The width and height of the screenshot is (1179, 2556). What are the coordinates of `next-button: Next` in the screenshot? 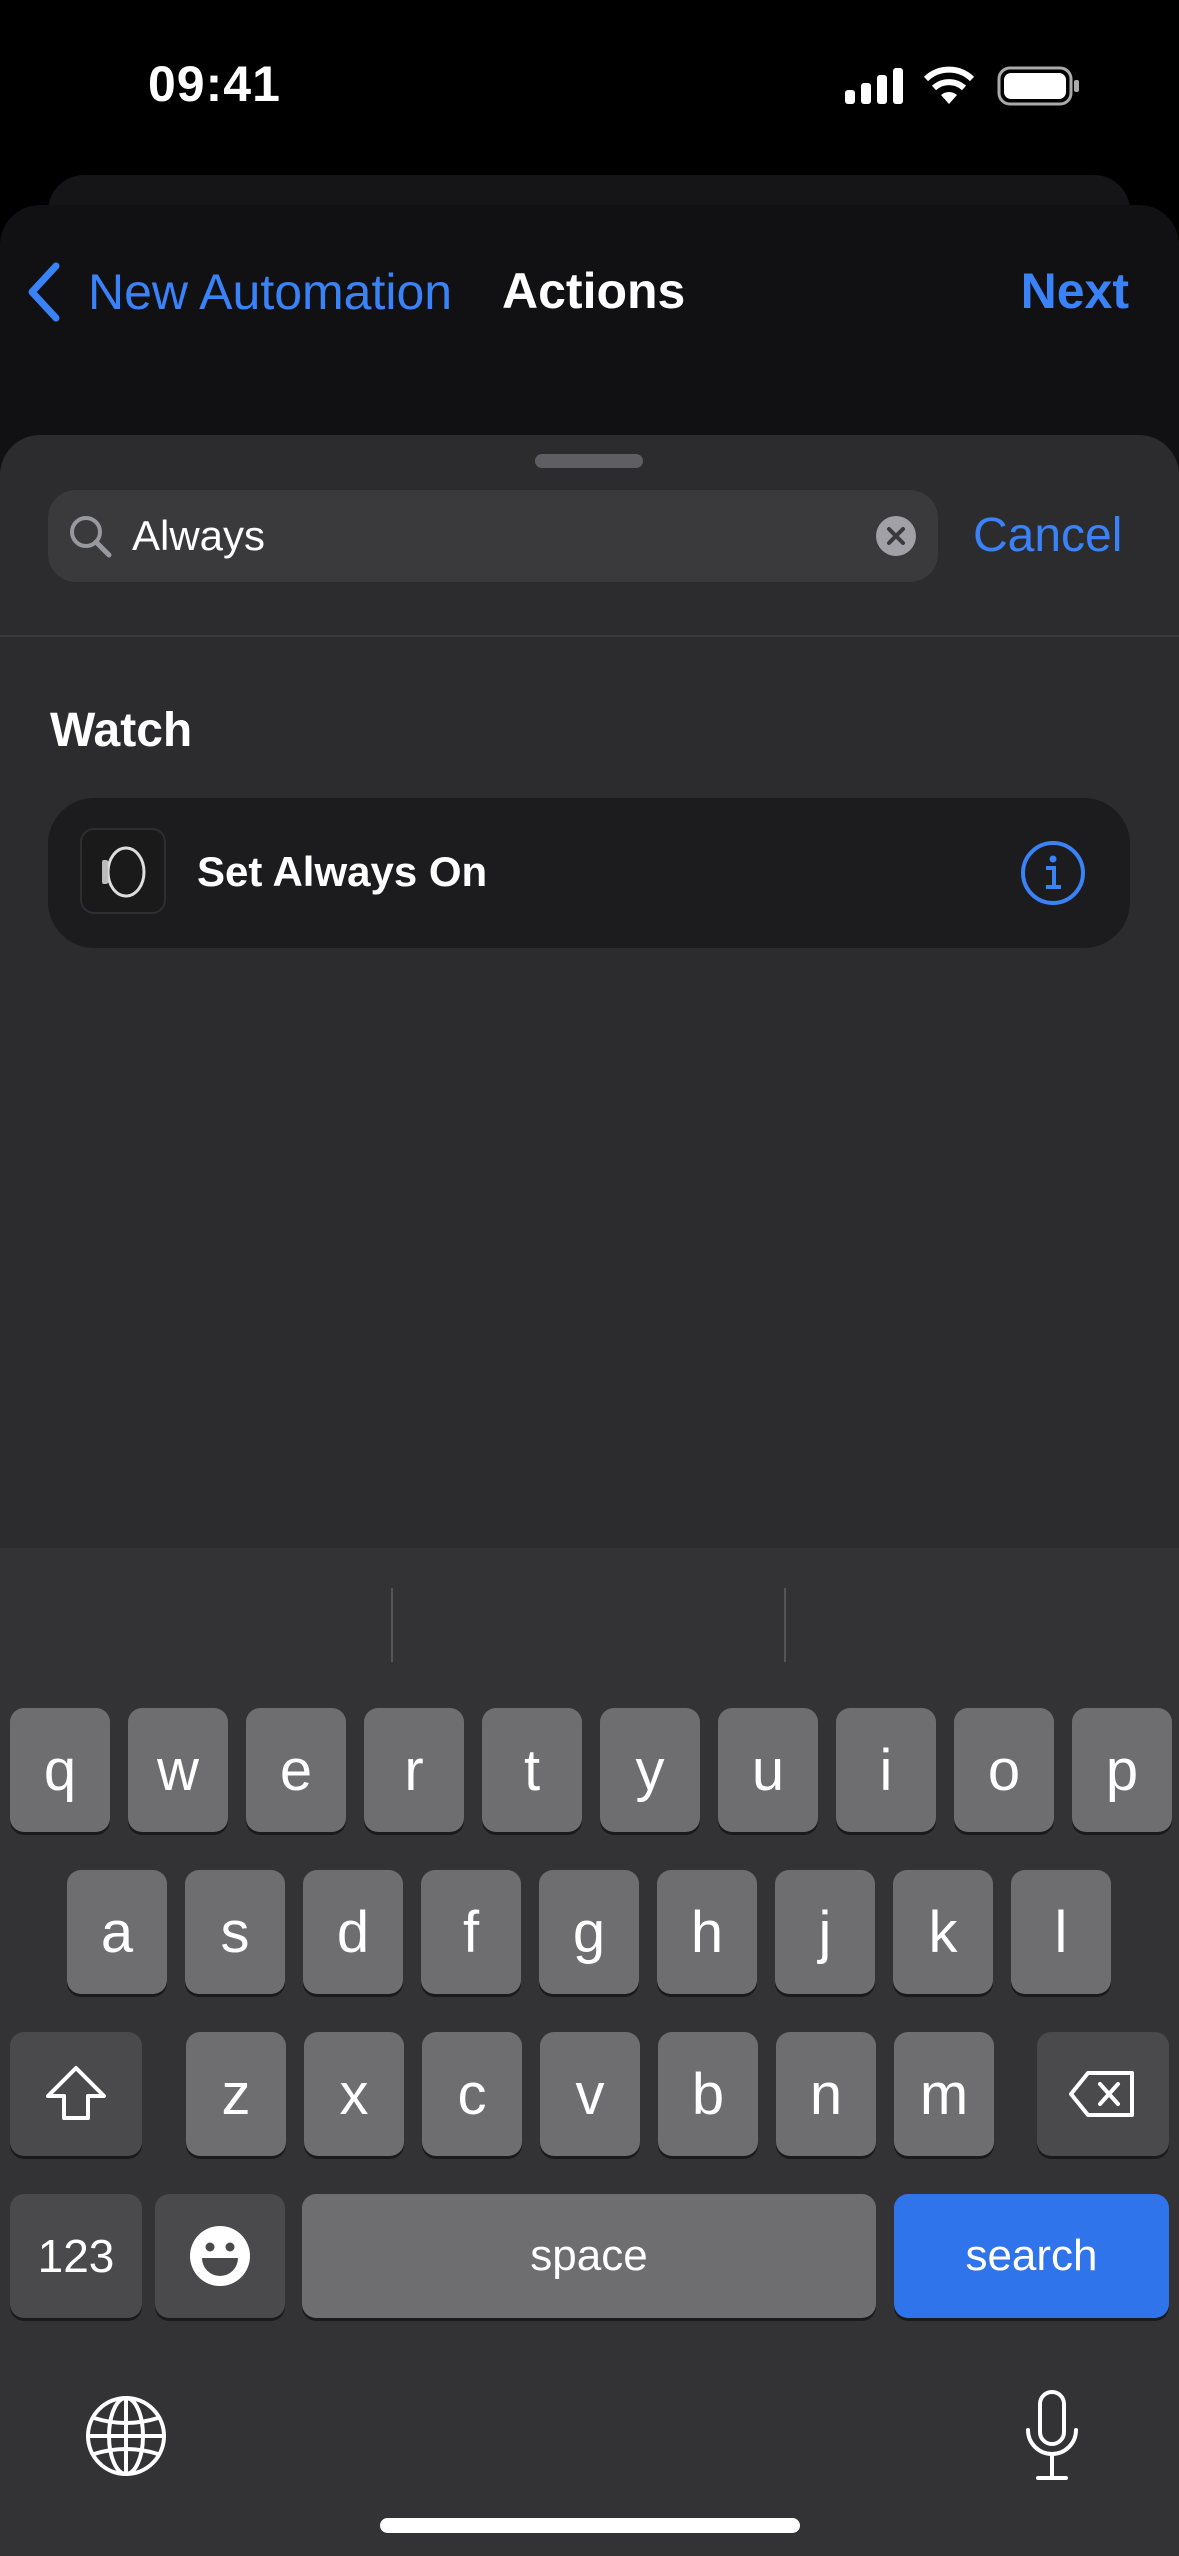 It's located at (1075, 291).